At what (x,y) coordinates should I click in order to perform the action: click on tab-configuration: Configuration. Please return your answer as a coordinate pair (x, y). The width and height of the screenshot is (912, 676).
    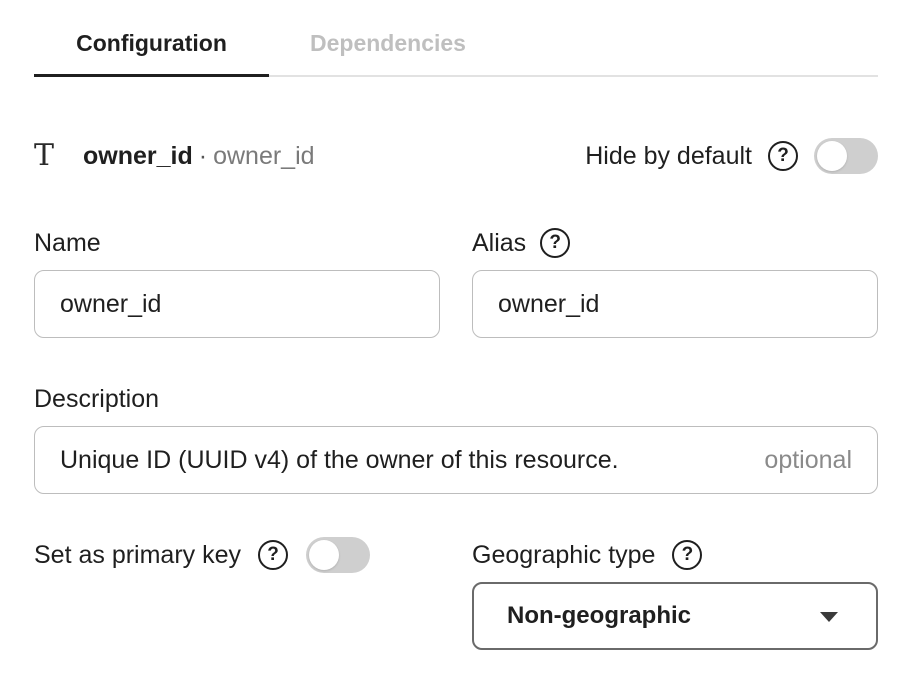
    Looking at the image, I should click on (151, 50).